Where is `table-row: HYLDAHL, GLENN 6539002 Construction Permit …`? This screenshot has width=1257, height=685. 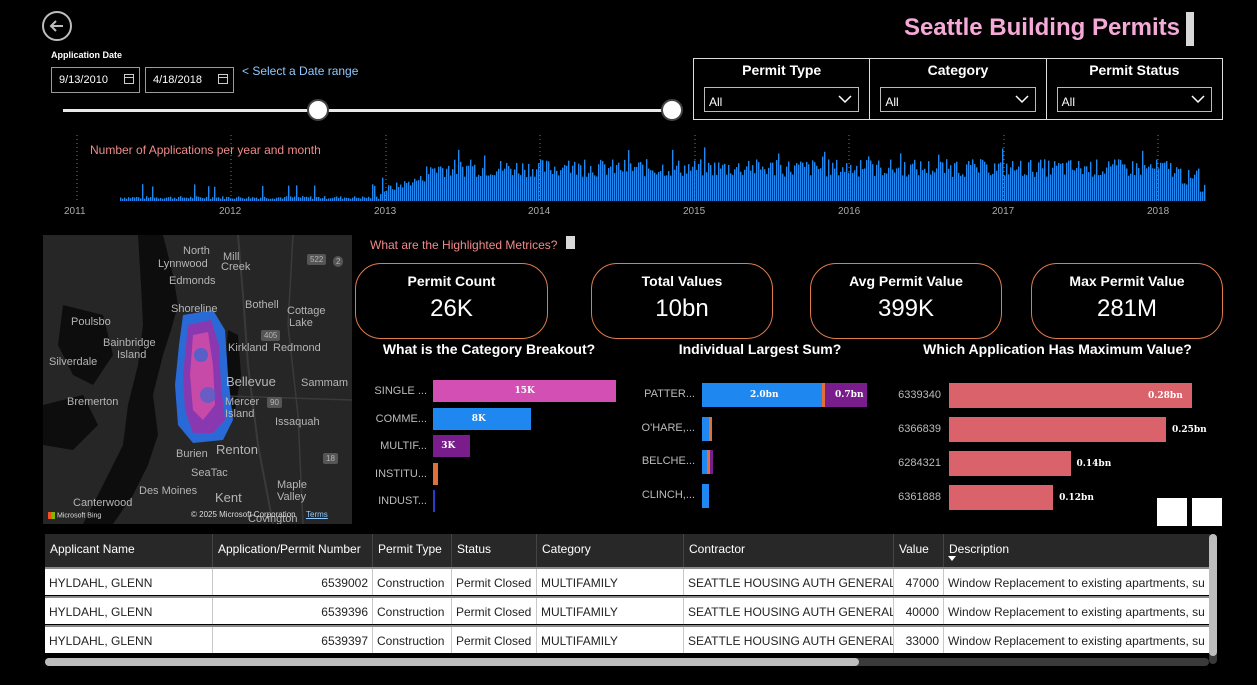
table-row: HYLDAHL, GLENN 6539002 Construction Permit … is located at coordinates (627, 581).